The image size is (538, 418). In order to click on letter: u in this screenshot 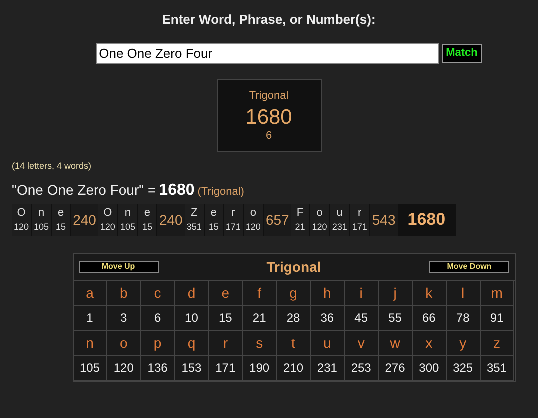, I will do `click(339, 213)`.